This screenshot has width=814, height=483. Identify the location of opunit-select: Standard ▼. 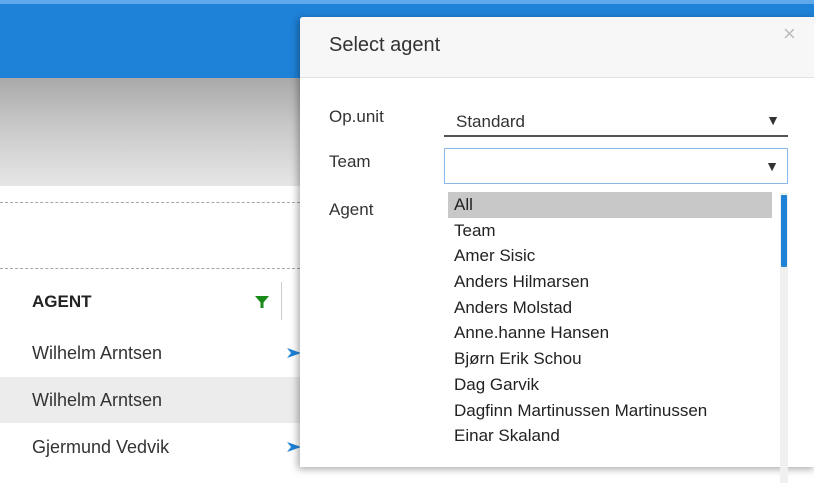
(616, 122).